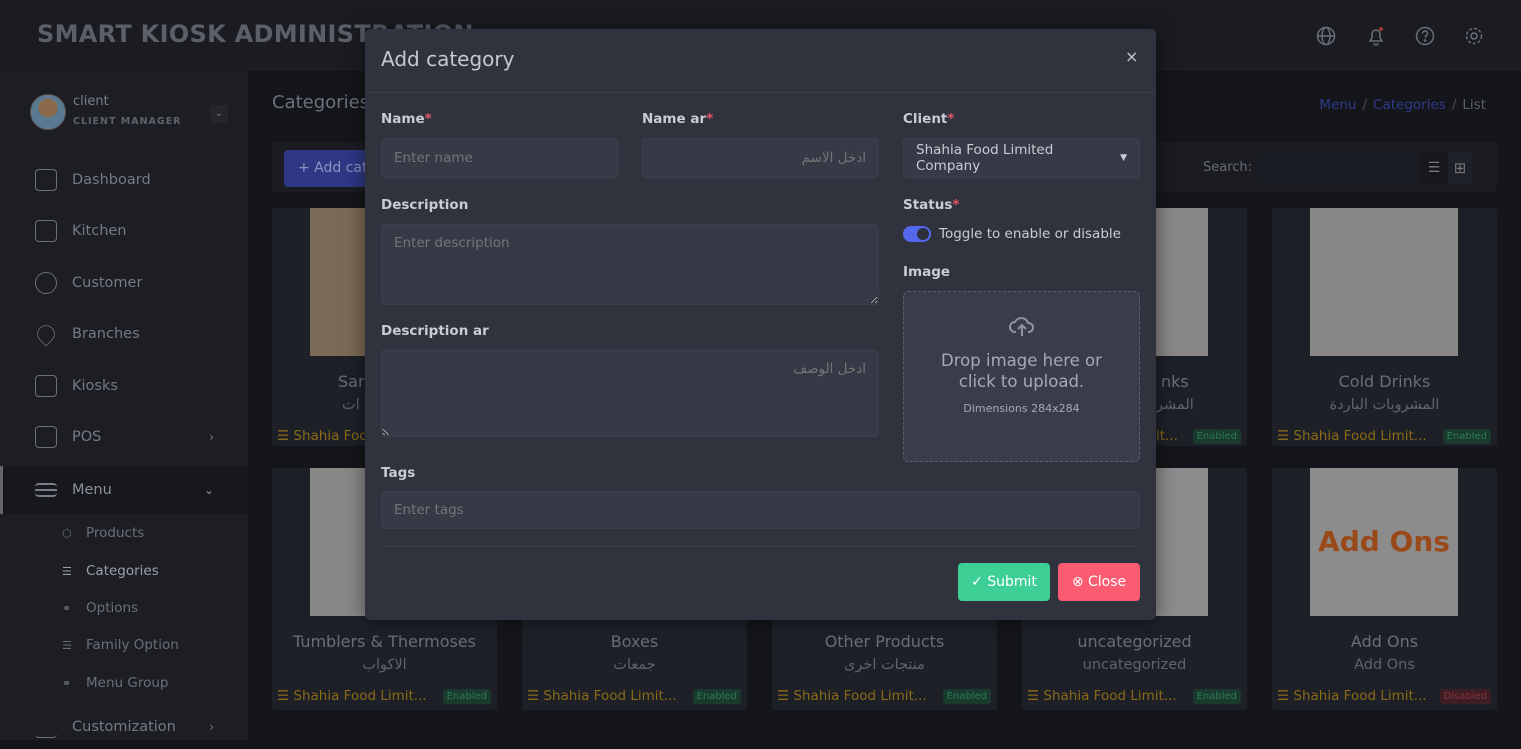  I want to click on category-title: Tumblers & Thermoses, so click(384, 641).